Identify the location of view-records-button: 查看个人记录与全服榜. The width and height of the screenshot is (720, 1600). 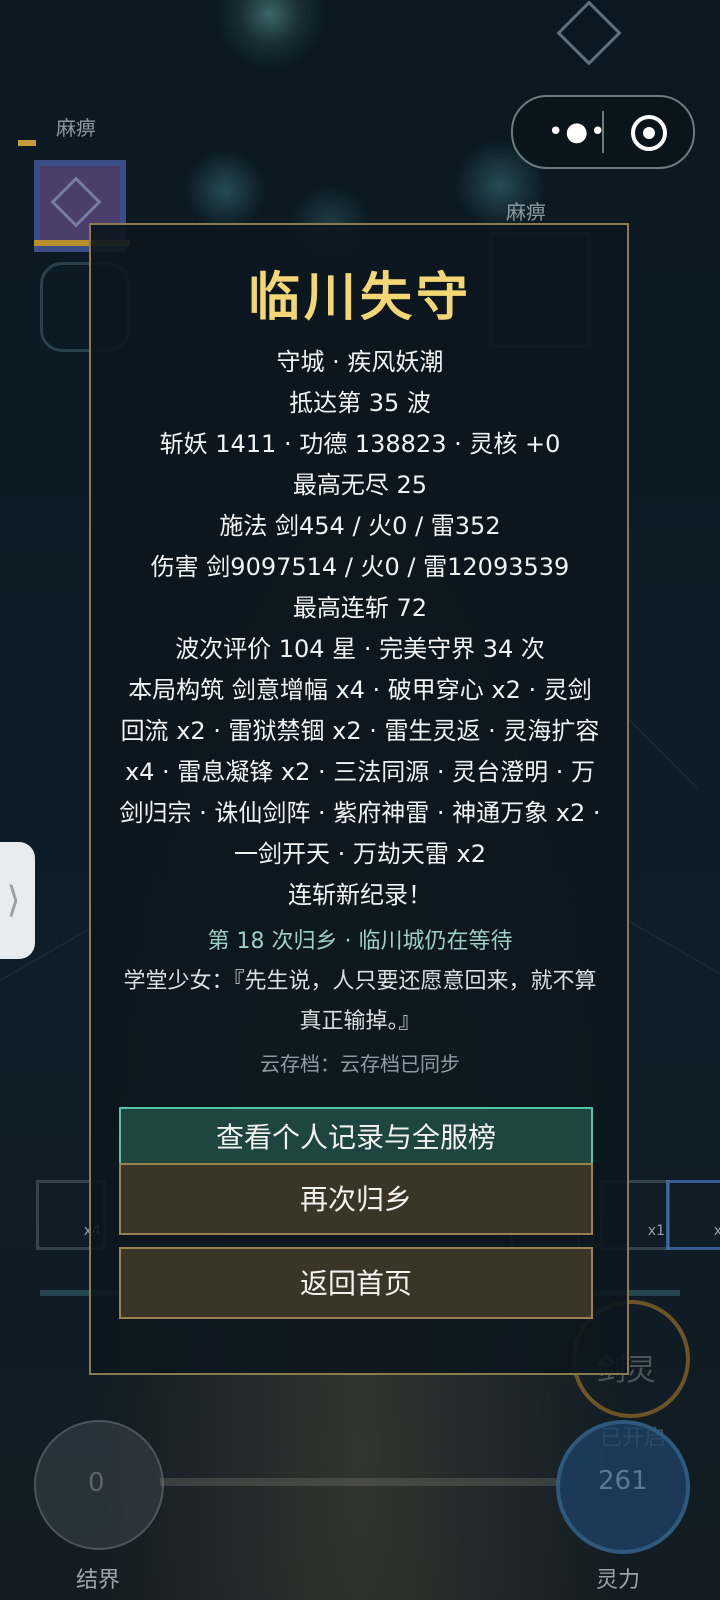
(356, 1137).